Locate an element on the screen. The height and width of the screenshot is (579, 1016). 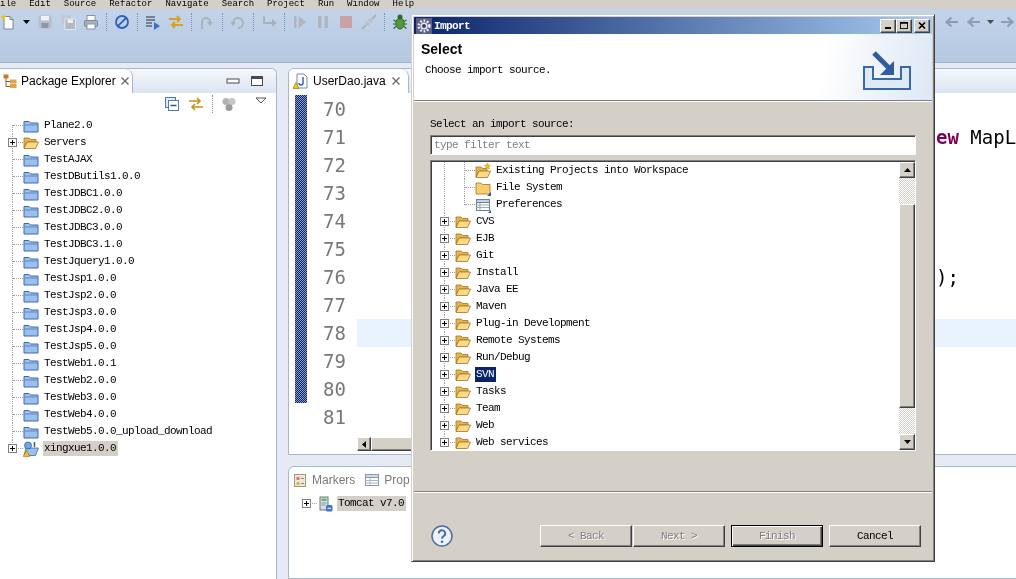
tree-item: CVS is located at coordinates (485, 221).